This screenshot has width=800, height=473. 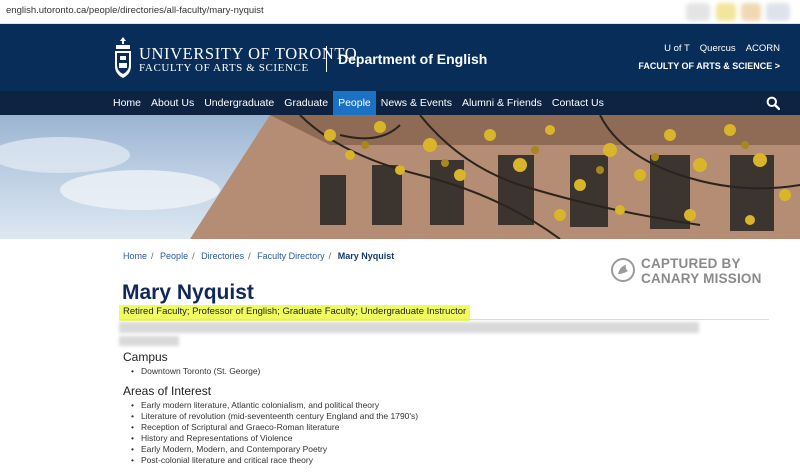 I want to click on watermark-line-1: CAPTURED BY, so click(x=691, y=263).